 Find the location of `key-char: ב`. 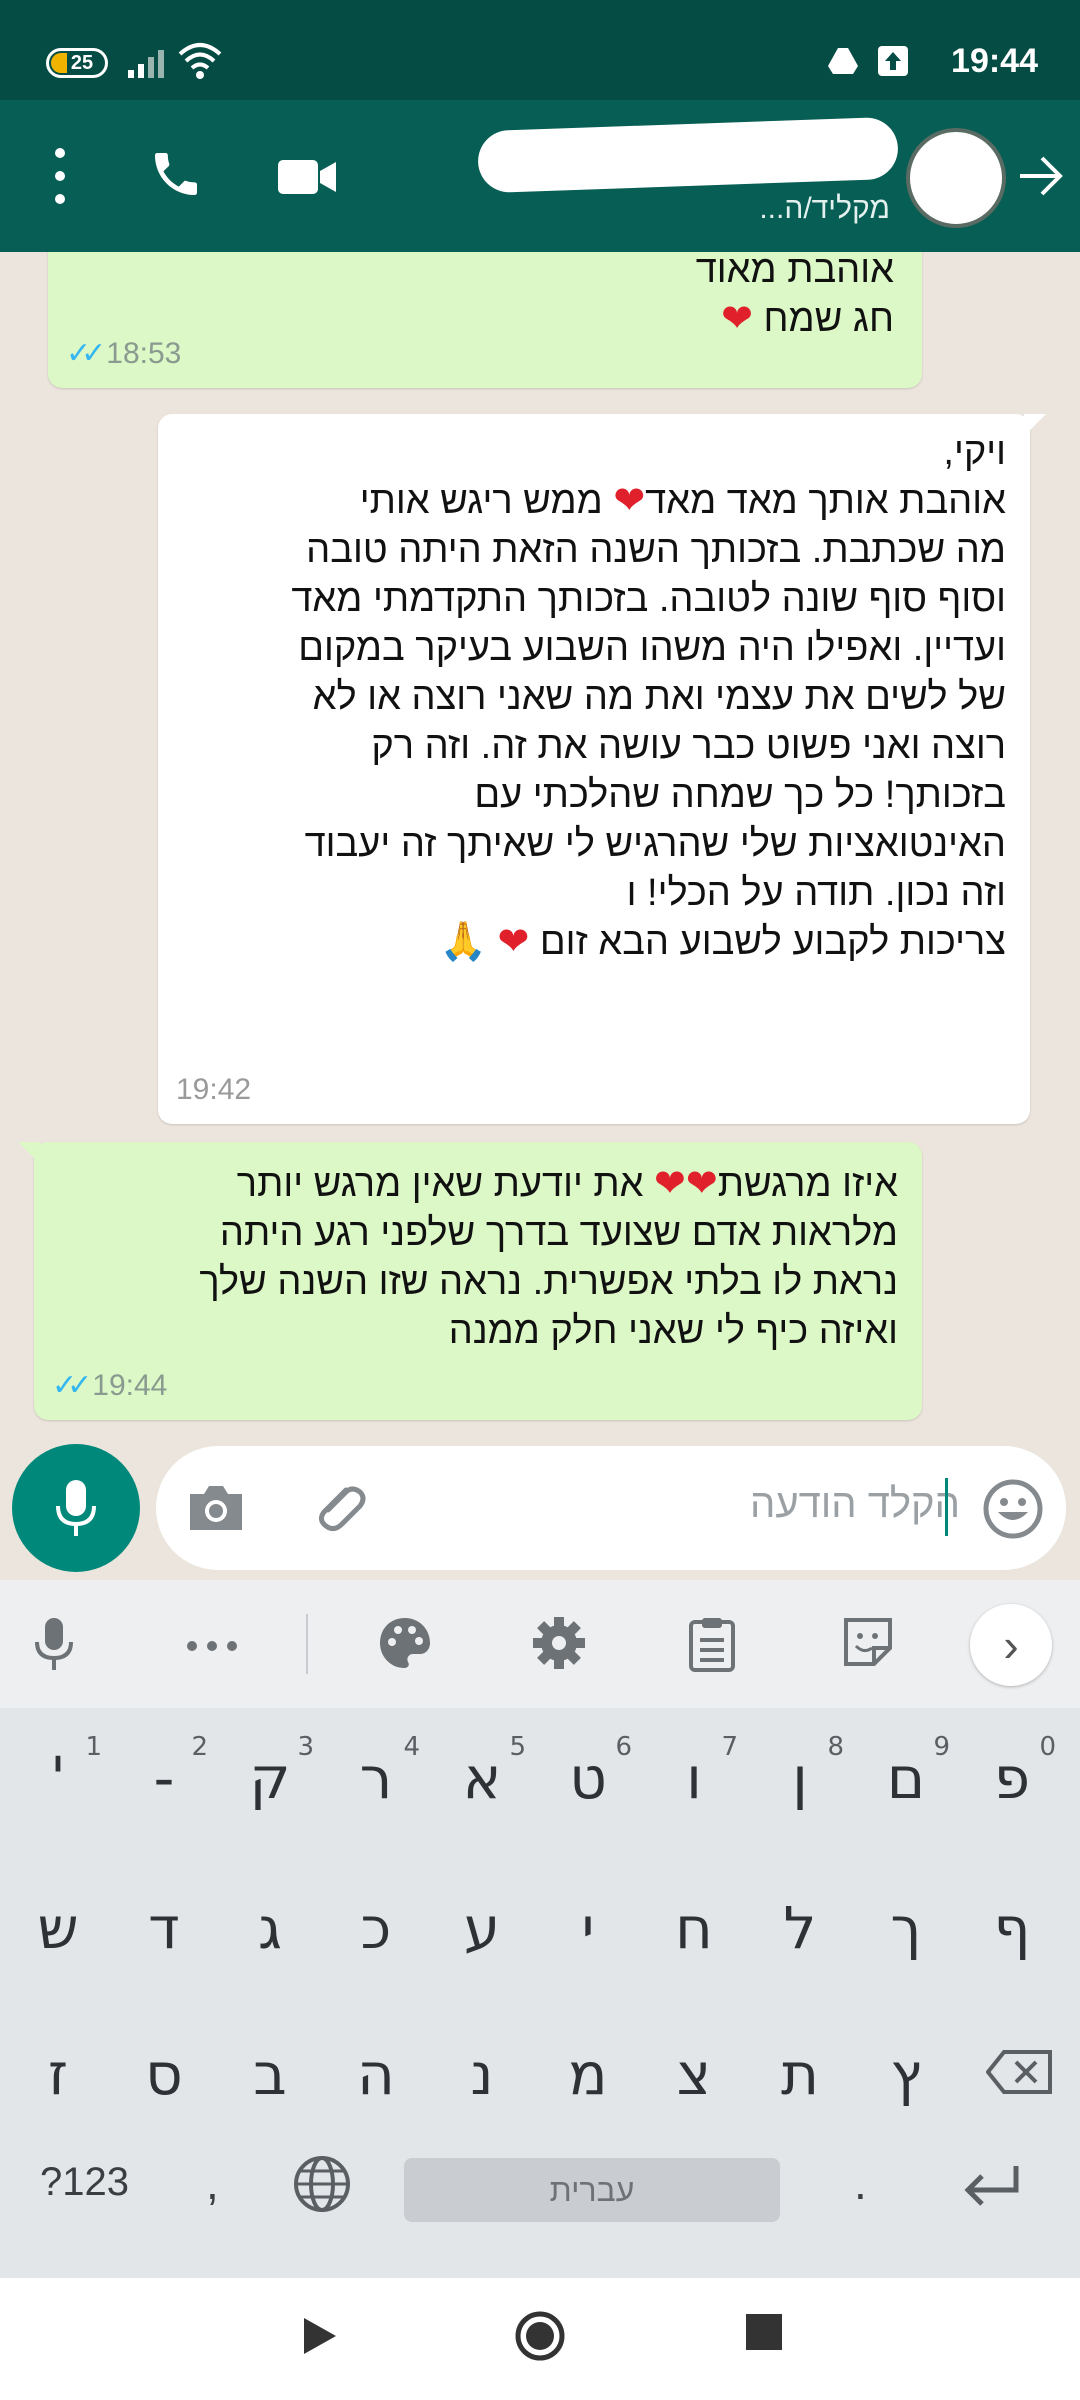

key-char: ב is located at coordinates (270, 2074).